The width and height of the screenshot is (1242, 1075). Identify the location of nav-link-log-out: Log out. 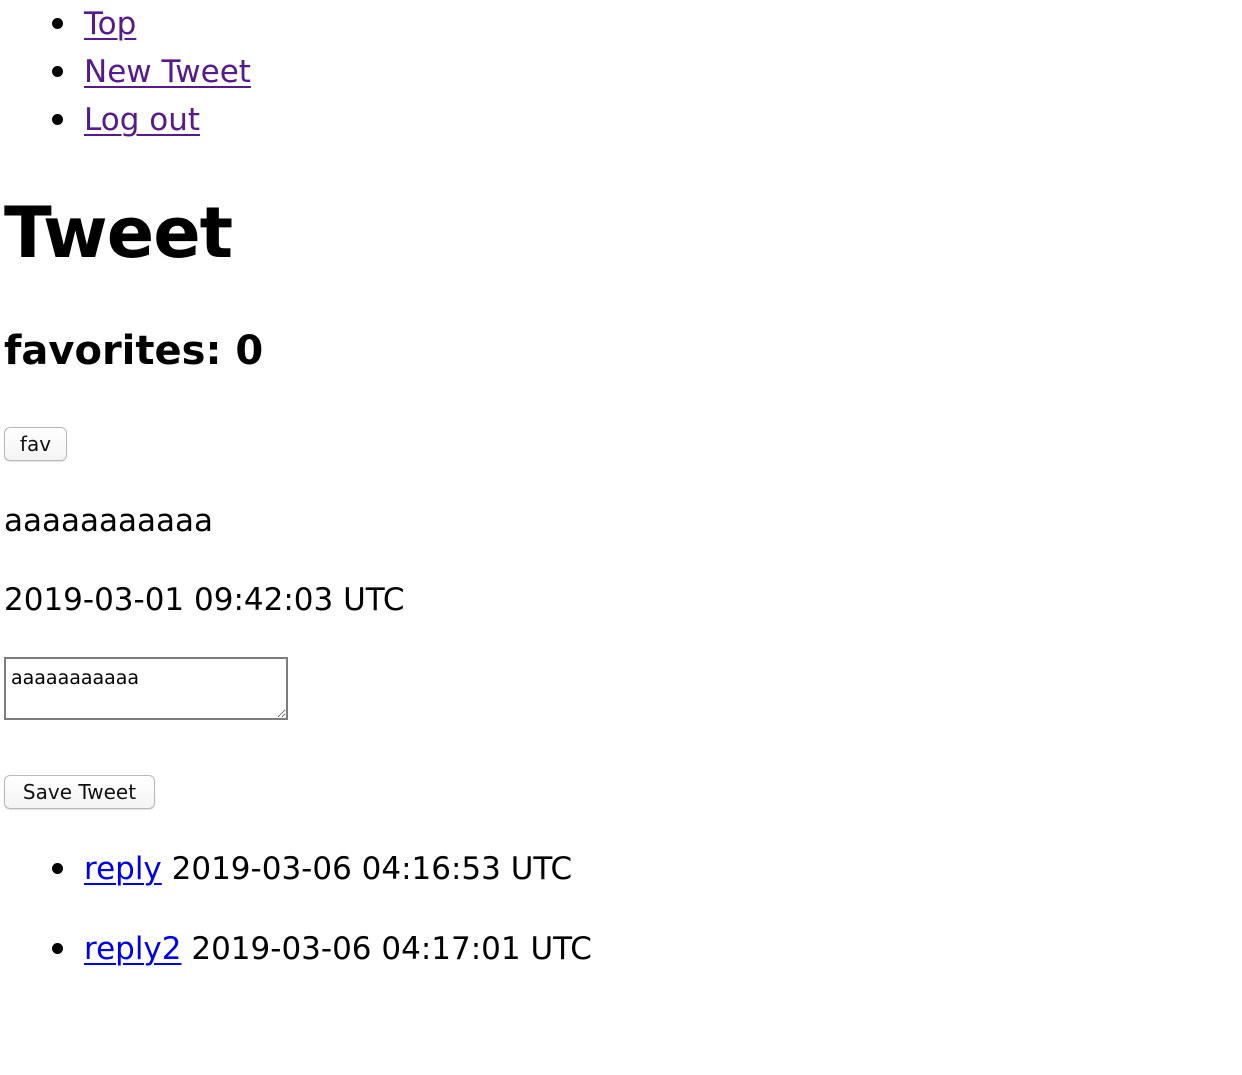
(142, 120).